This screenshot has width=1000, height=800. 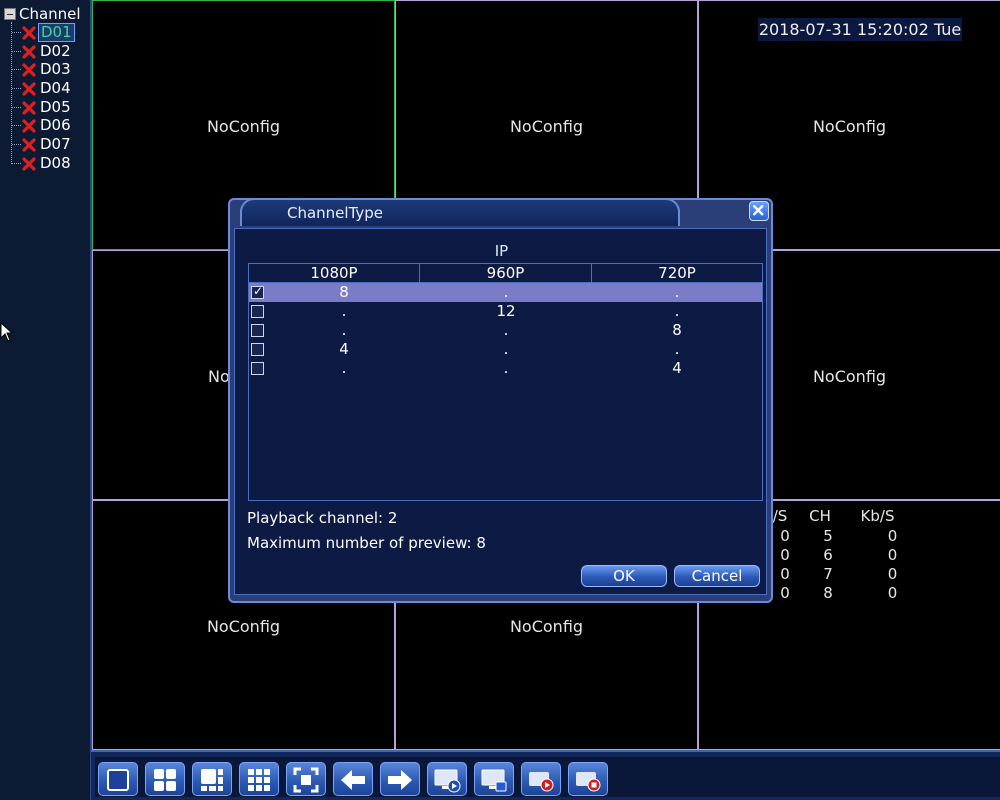 I want to click on next-button, so click(x=400, y=779).